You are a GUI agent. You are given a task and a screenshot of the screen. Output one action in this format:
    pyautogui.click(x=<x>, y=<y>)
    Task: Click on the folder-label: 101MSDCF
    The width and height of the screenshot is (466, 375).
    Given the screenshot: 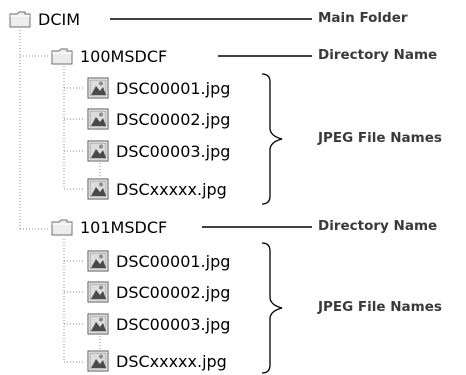 What is the action you would take?
    pyautogui.click(x=124, y=227)
    